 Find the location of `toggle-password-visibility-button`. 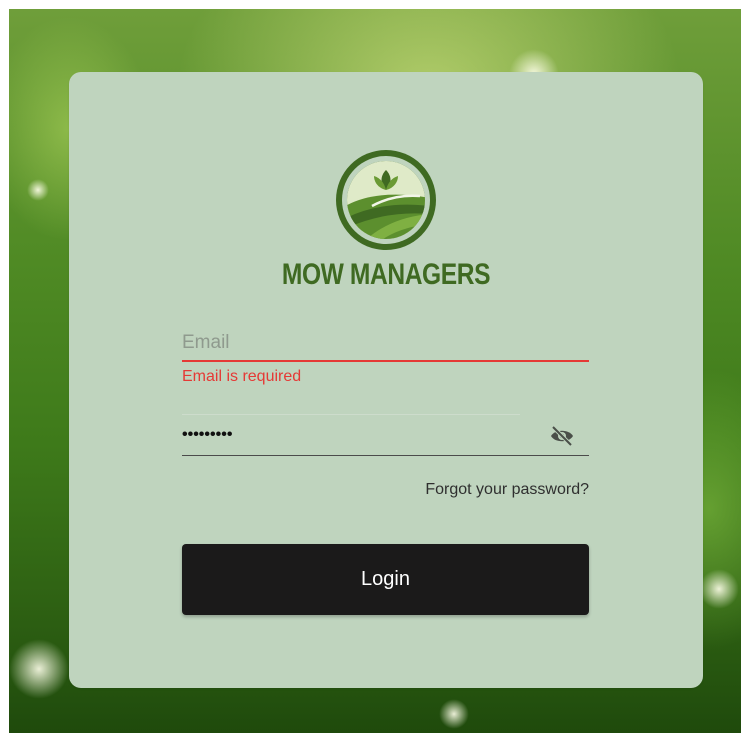

toggle-password-visibility-button is located at coordinates (562, 436).